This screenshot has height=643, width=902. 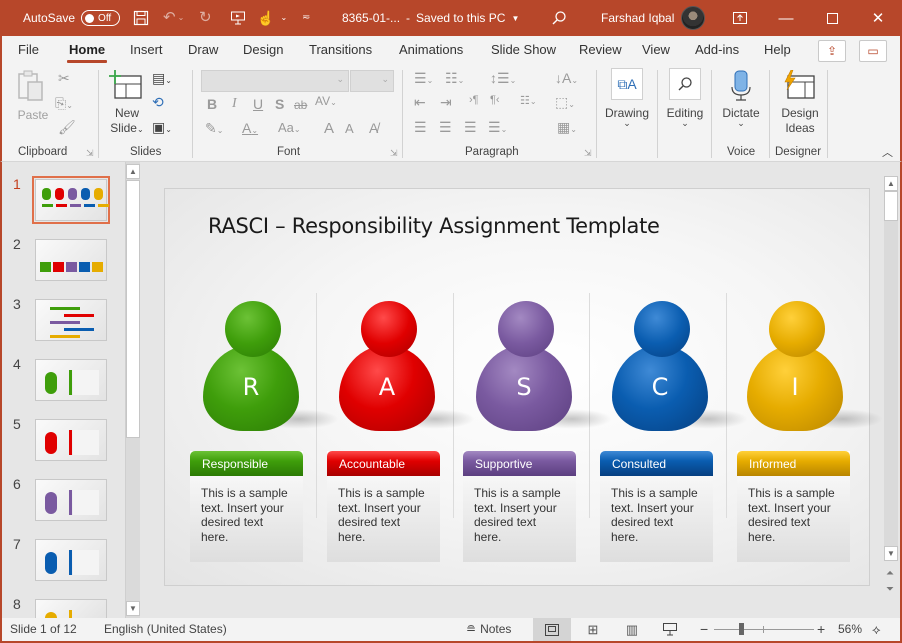 What do you see at coordinates (127, 105) in the screenshot?
I see `new-slide-button: New Slide⌄` at bounding box center [127, 105].